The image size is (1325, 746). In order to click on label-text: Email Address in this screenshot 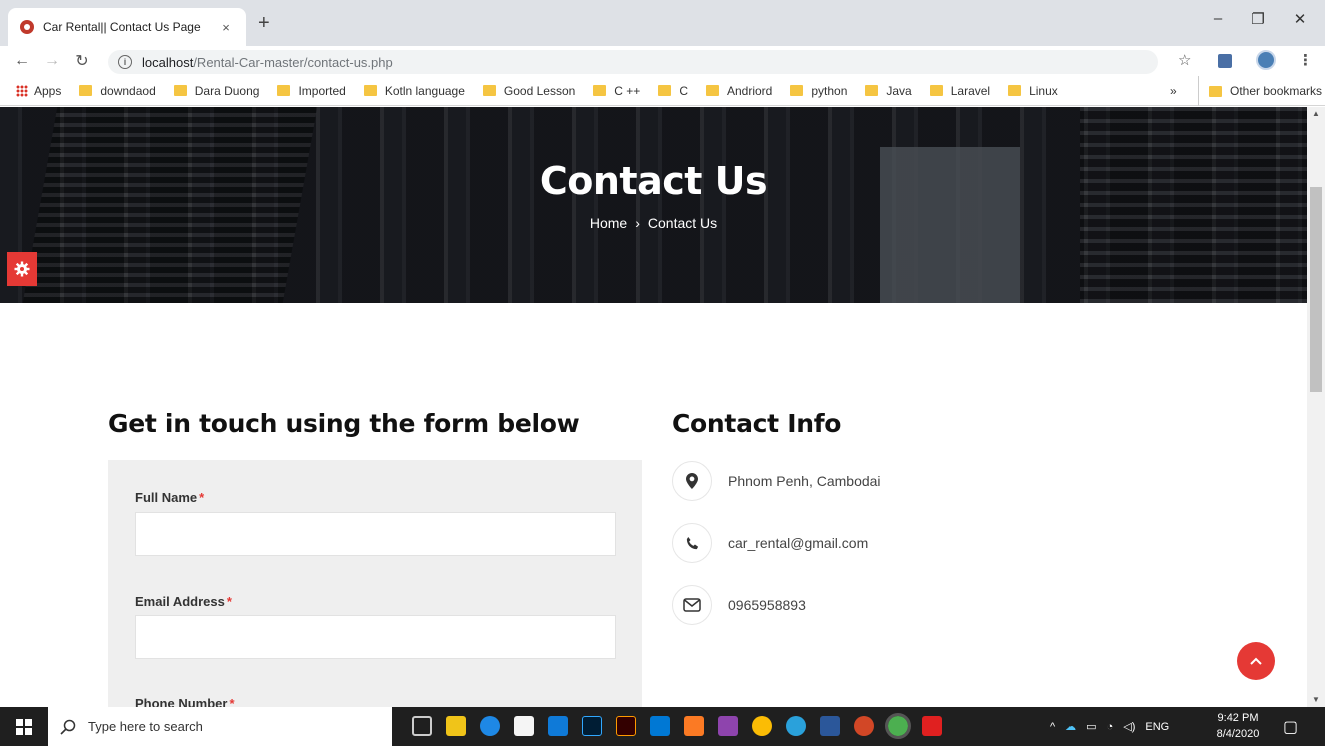, I will do `click(180, 601)`.